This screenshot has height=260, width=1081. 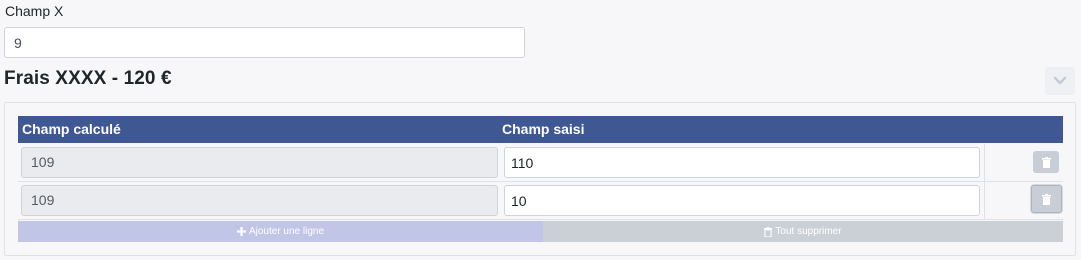 I want to click on chevron-down-icon, so click(x=1060, y=80).